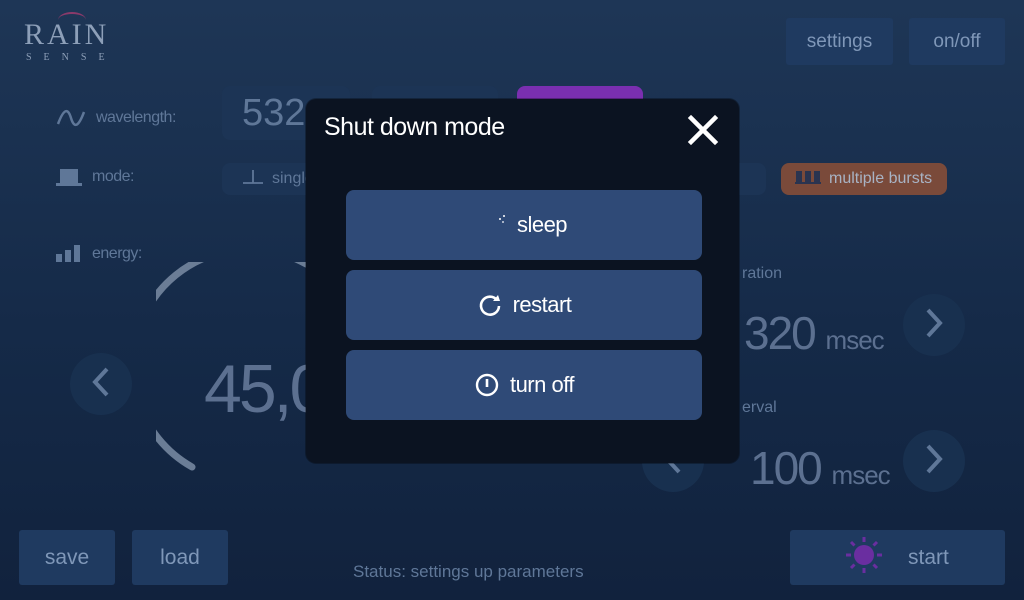  I want to click on modal-title: Shut down mode, so click(414, 127).